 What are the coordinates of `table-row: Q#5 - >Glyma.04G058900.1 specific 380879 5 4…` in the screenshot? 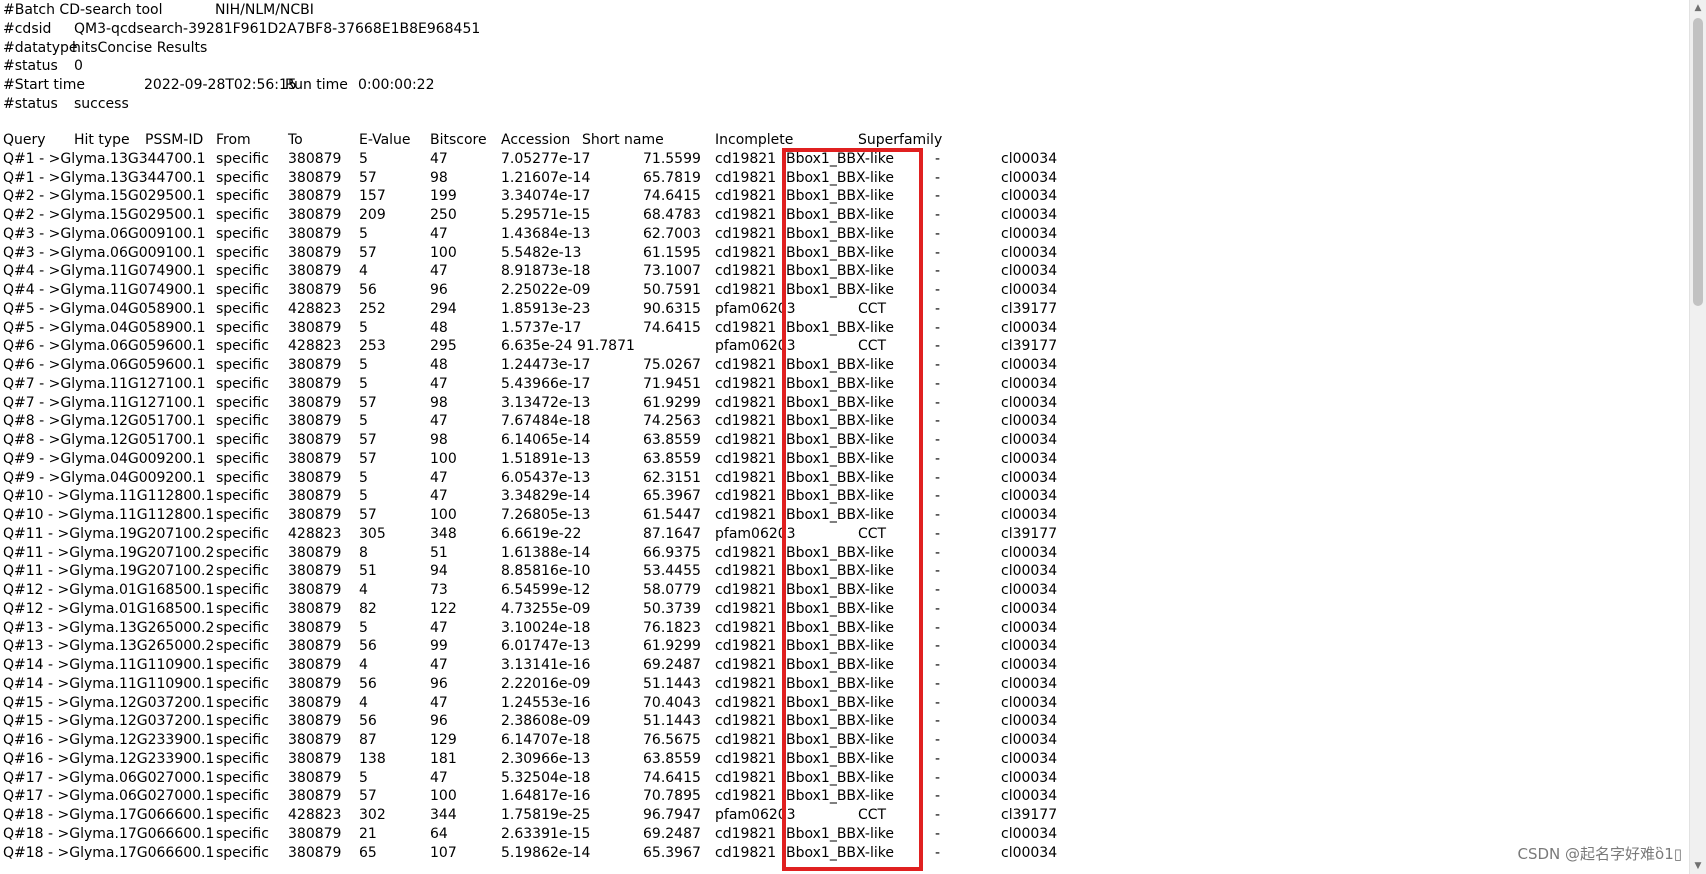 It's located at (550, 328).